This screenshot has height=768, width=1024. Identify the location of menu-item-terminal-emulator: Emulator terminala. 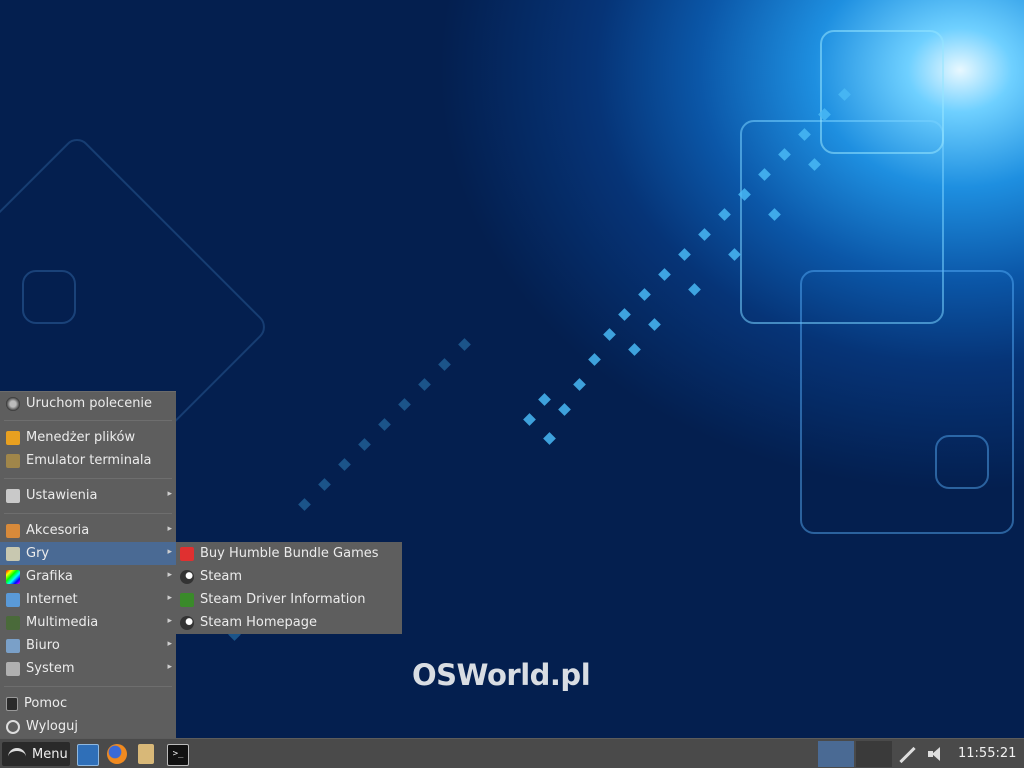
(88, 460).